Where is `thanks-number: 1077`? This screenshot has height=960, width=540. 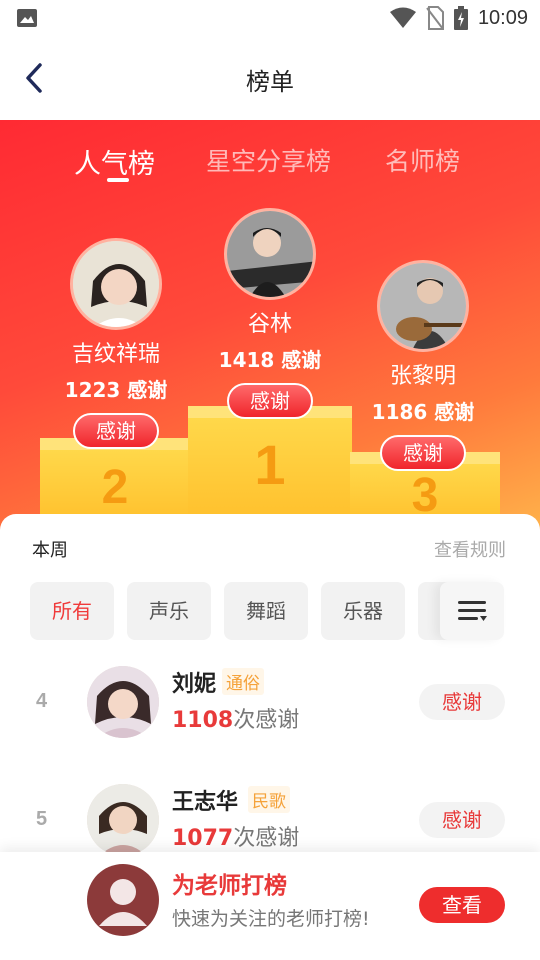
thanks-number: 1077 is located at coordinates (203, 838).